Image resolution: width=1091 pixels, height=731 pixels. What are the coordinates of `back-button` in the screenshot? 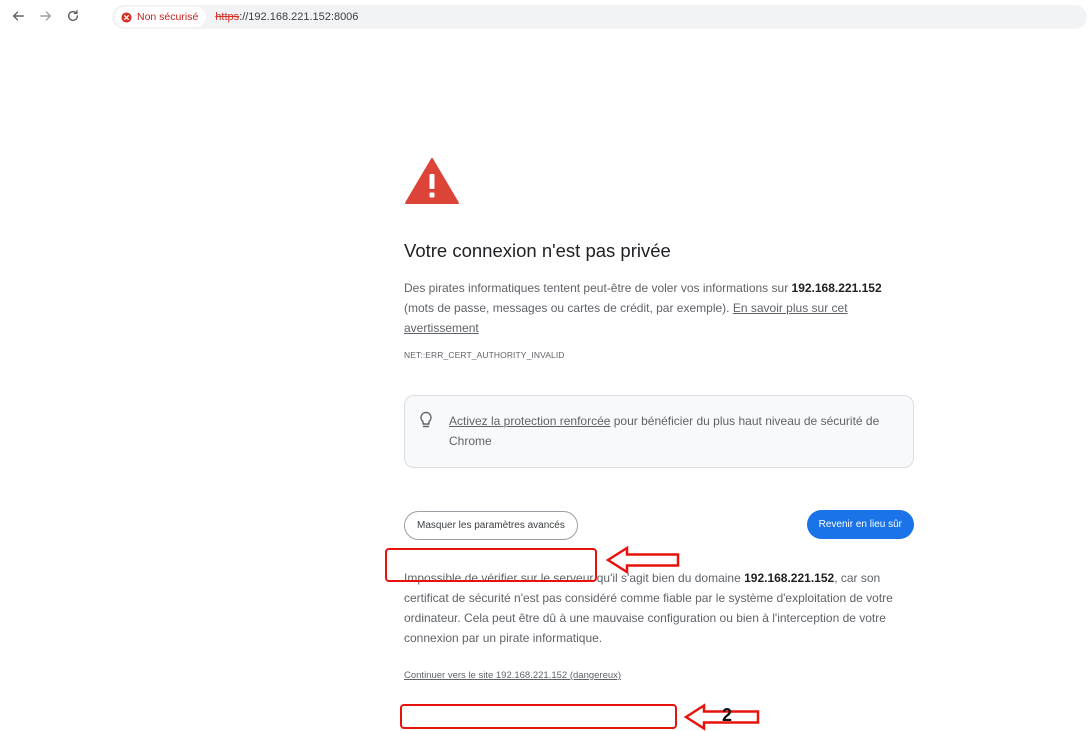 It's located at (18, 16).